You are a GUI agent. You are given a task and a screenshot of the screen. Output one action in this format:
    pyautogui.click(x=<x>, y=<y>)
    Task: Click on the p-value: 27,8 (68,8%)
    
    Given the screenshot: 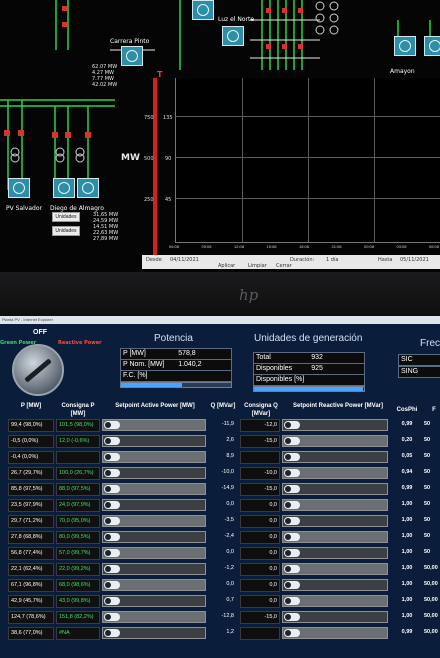 What is the action you would take?
    pyautogui.click(x=31, y=537)
    